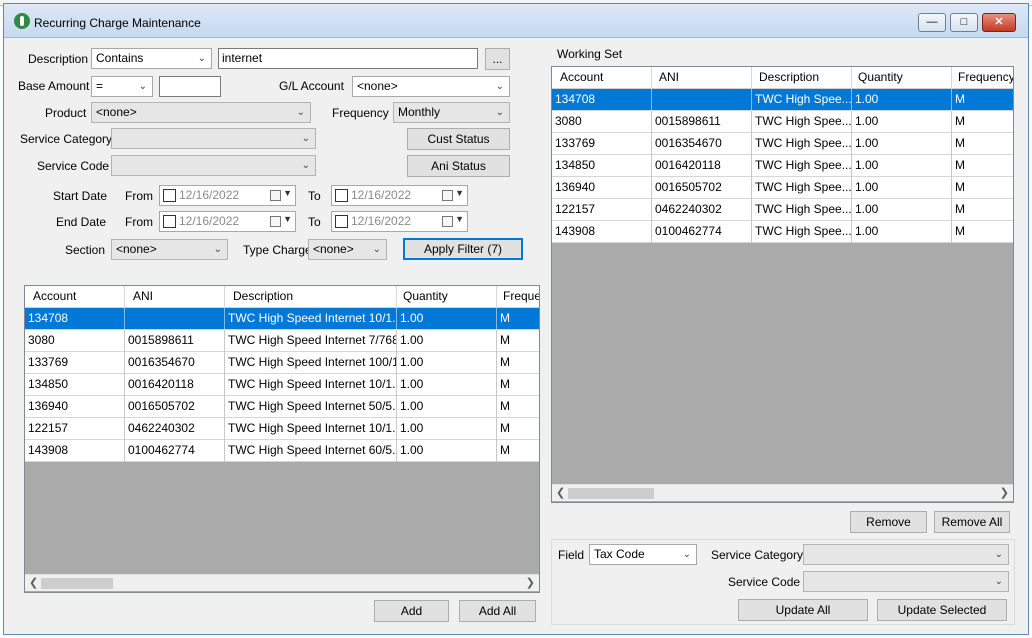  I want to click on end-from-checkbox, so click(169, 221).